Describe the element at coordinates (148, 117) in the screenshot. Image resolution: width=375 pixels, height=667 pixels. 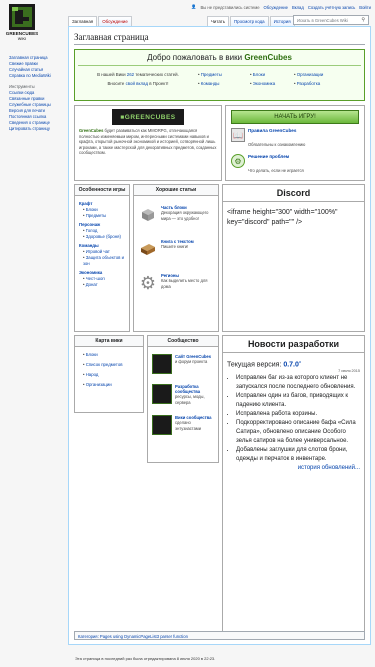
I see `greencubes-logo: ■GREENCUBES` at that location.